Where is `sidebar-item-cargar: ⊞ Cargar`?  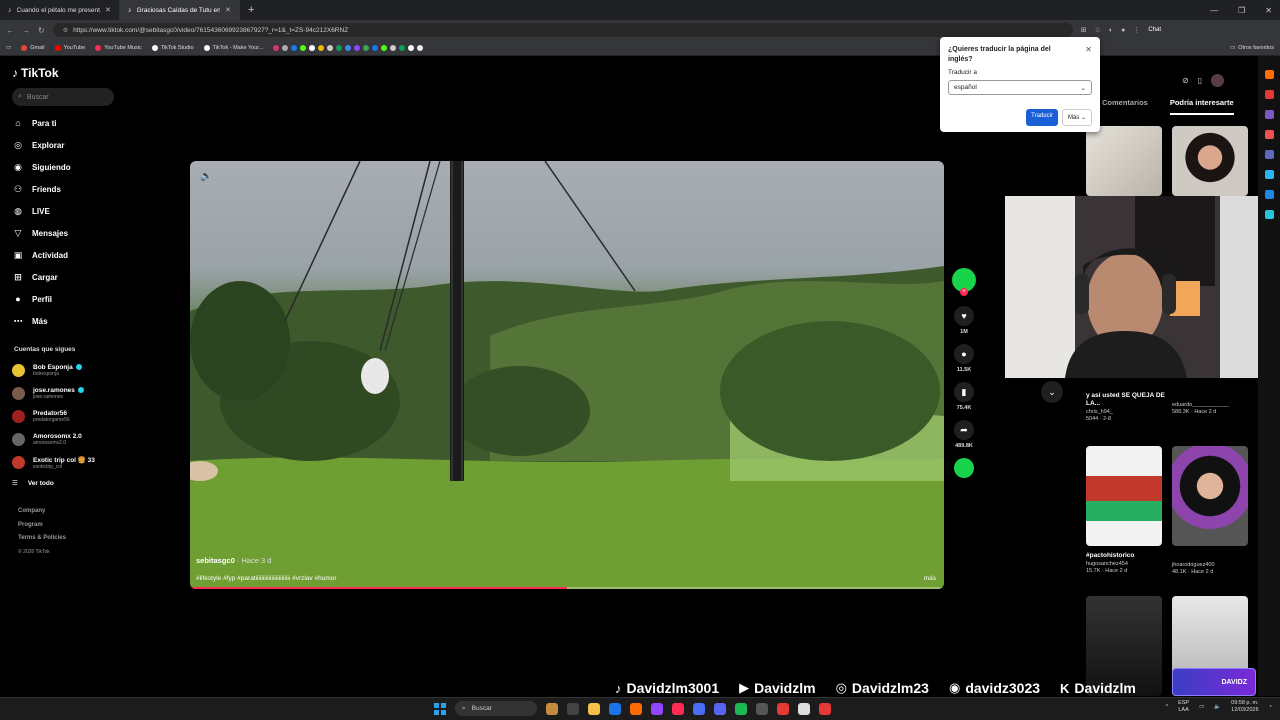 sidebar-item-cargar: ⊞ Cargar is located at coordinates (60, 277).